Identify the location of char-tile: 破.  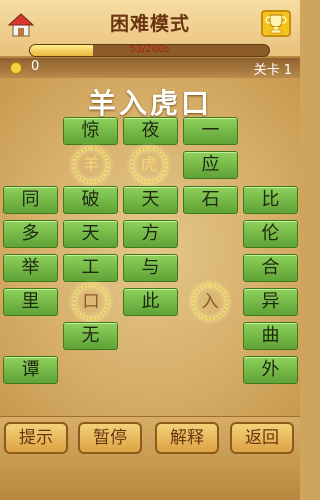
(90, 200).